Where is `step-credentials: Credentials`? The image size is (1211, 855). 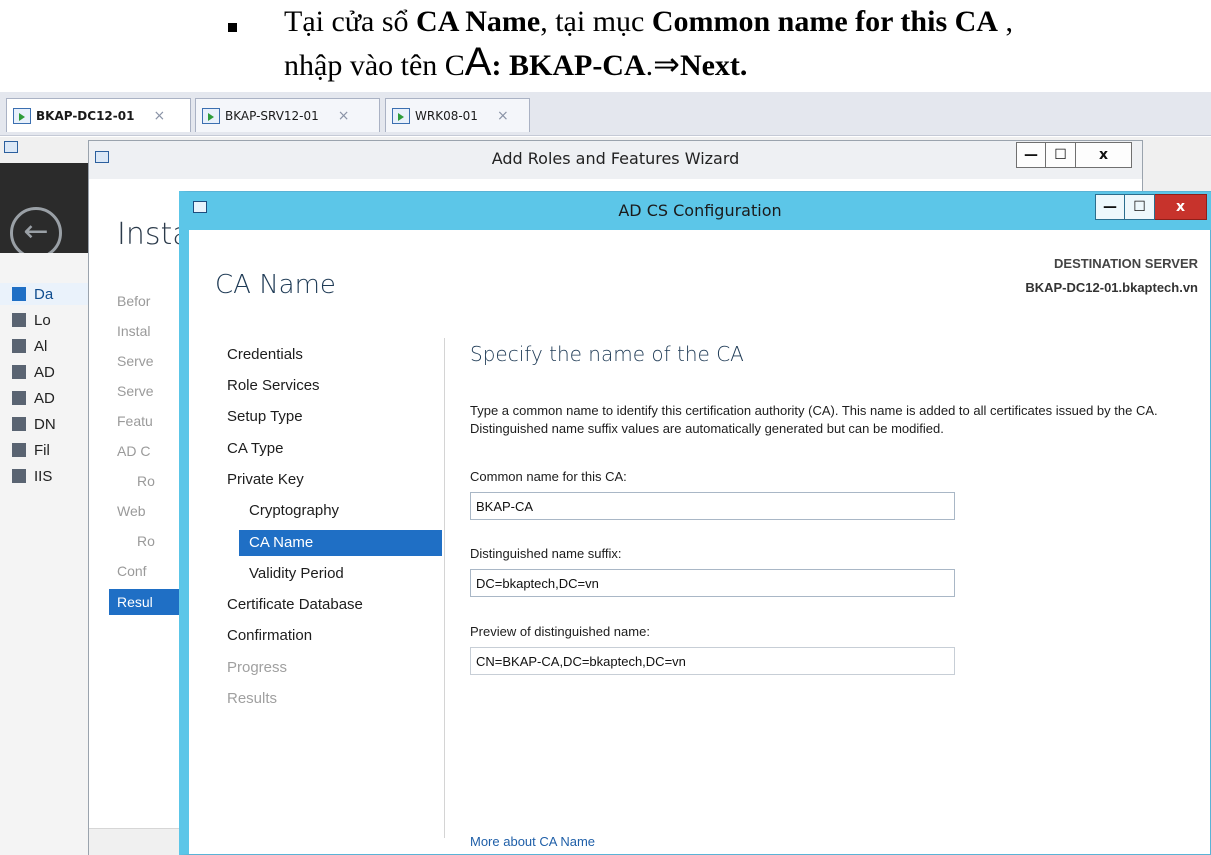
step-credentials: Credentials is located at coordinates (265, 355).